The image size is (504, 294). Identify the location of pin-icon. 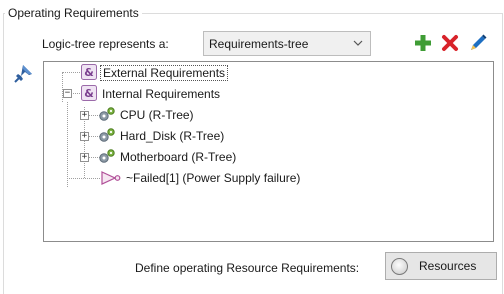
(24, 73).